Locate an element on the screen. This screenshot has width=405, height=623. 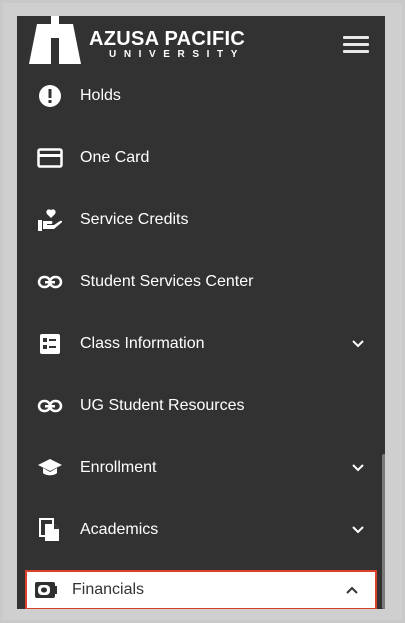
volunteer-hand-heart-icon is located at coordinates (50, 220).